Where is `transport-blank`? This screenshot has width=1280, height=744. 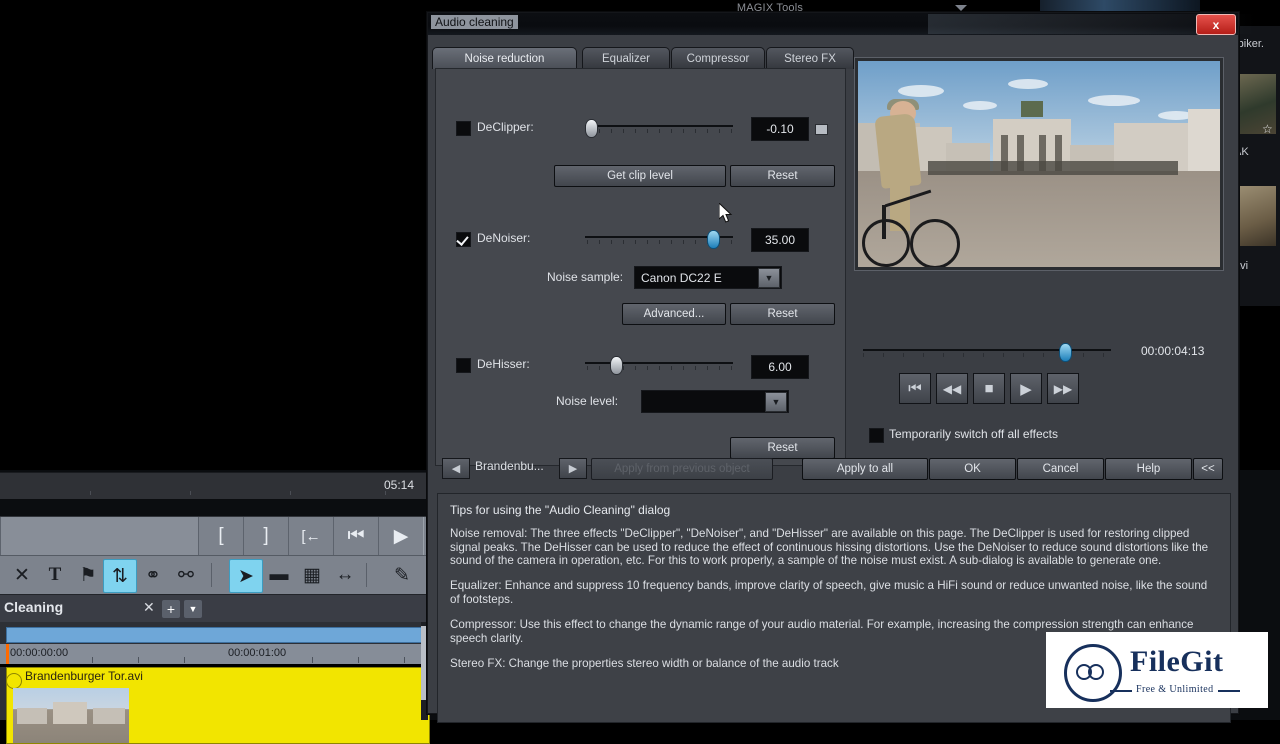 transport-blank is located at coordinates (100, 536).